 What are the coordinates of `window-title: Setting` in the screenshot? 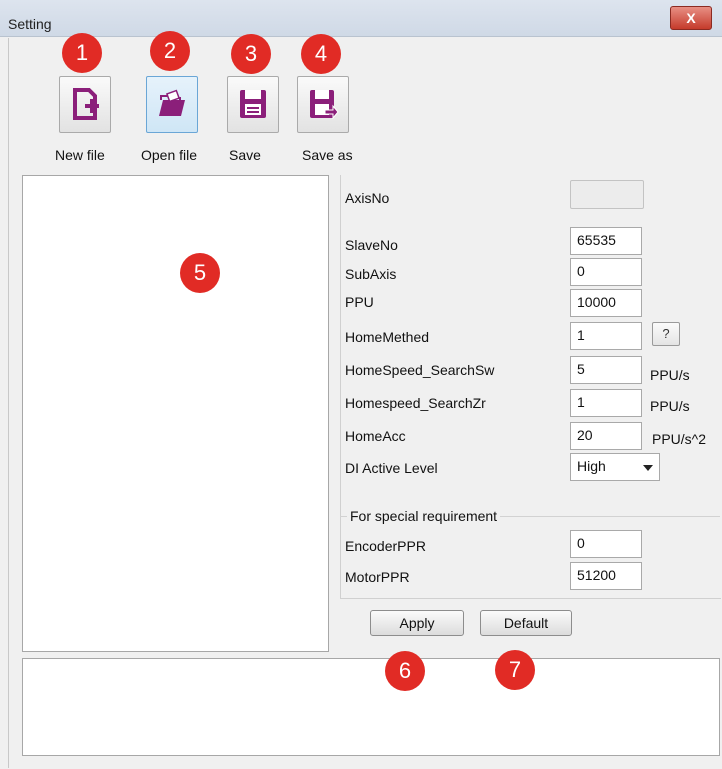 It's located at (30, 24).